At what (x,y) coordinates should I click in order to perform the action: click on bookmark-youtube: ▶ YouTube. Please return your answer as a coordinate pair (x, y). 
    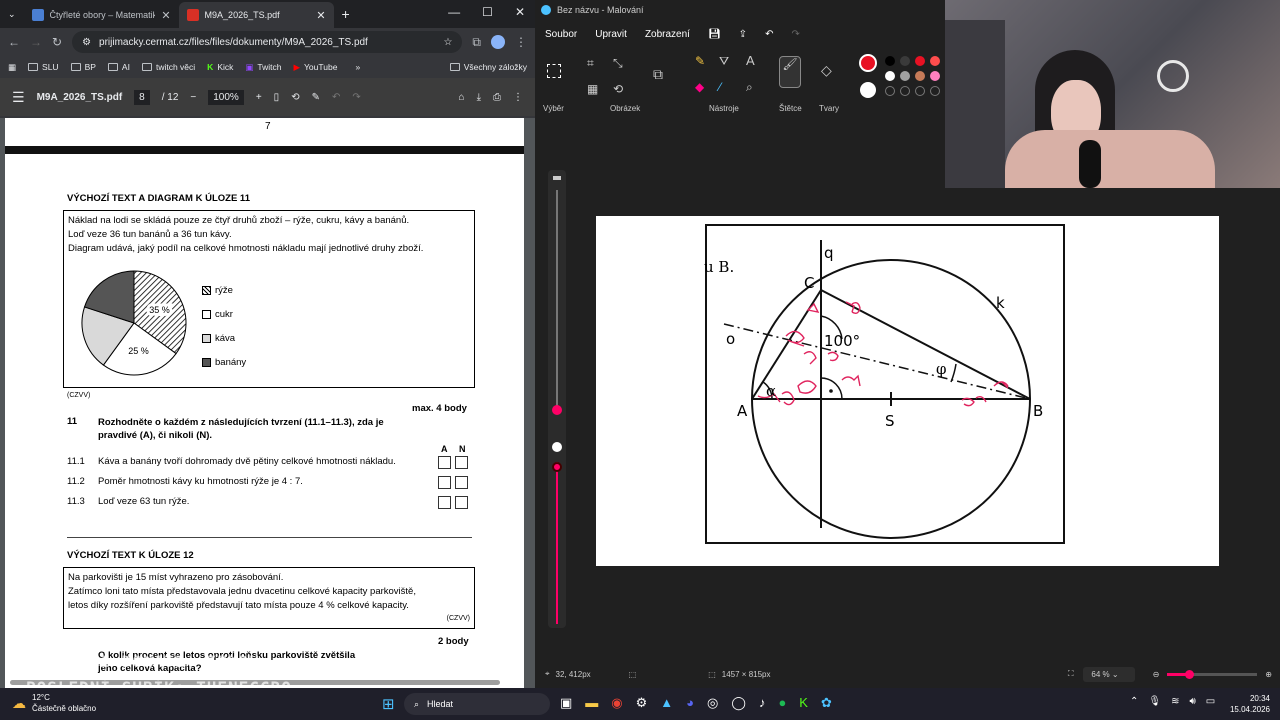
    Looking at the image, I should click on (316, 67).